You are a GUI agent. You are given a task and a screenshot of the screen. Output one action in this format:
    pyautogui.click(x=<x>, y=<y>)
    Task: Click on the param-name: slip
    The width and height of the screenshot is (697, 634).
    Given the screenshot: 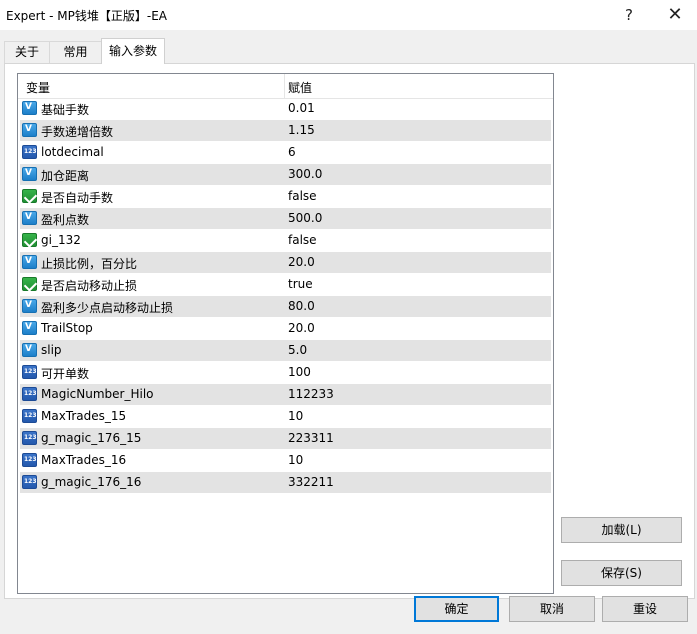 What is the action you would take?
    pyautogui.click(x=51, y=350)
    